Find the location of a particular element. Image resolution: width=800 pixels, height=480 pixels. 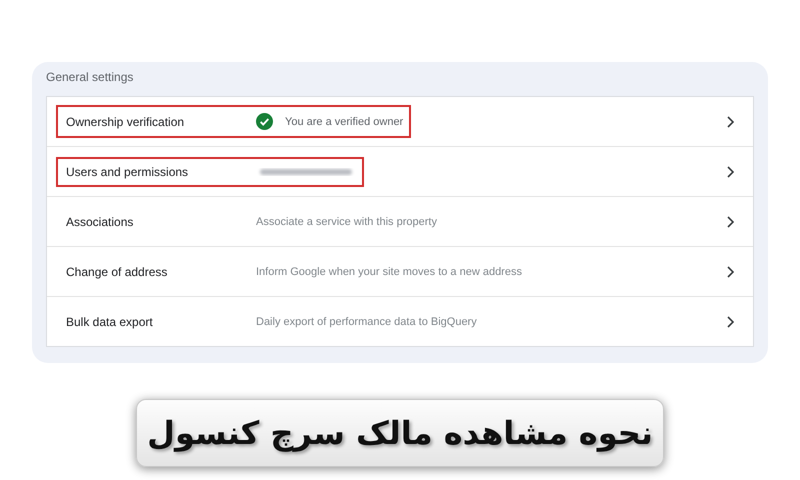

settings-row: Change of address Inform Google when your site moves to a new address is located at coordinates (400, 271).